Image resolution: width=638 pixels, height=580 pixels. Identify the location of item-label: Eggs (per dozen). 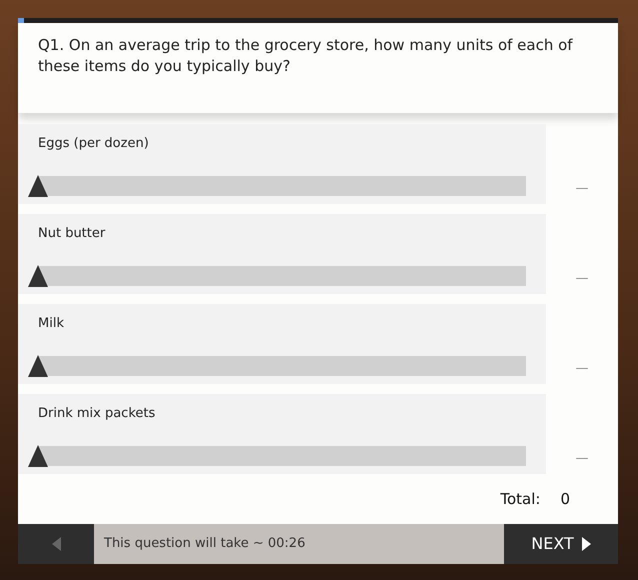
(93, 144).